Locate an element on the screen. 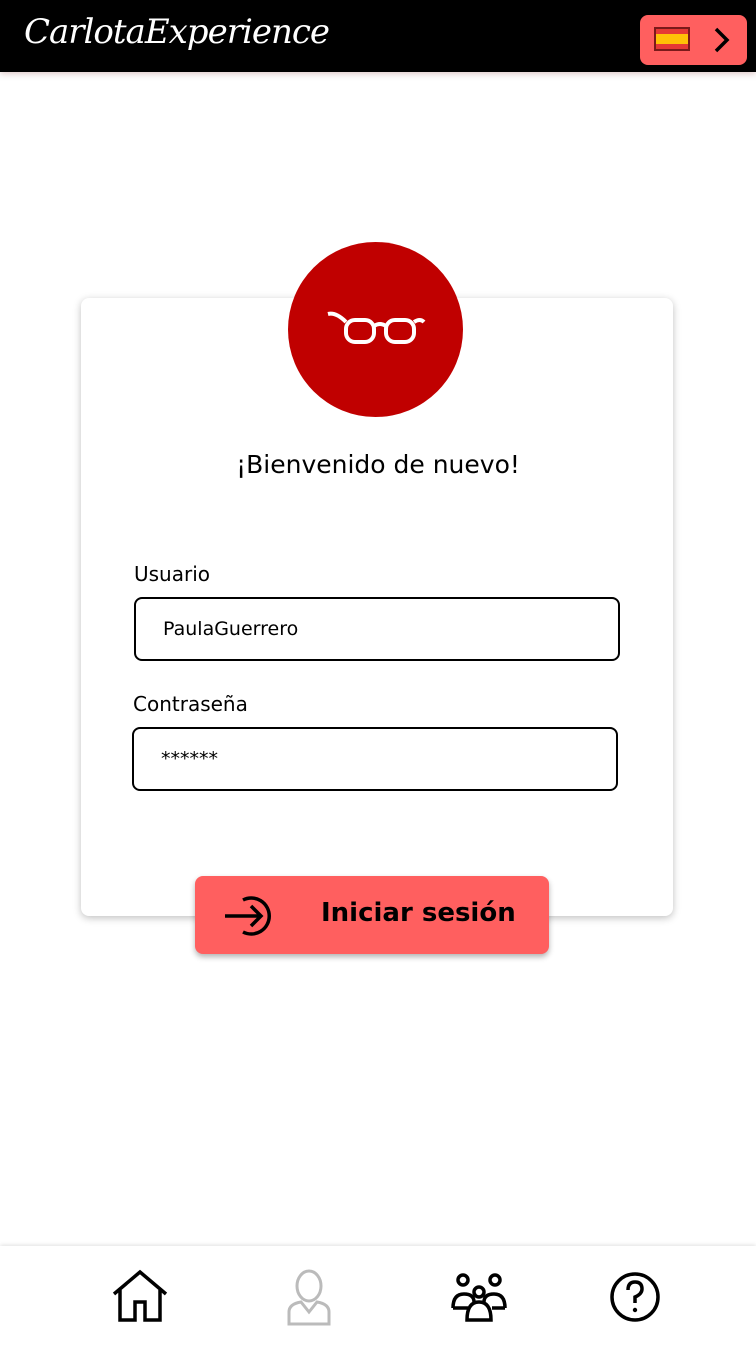  password-label: Contraseña is located at coordinates (190, 704).